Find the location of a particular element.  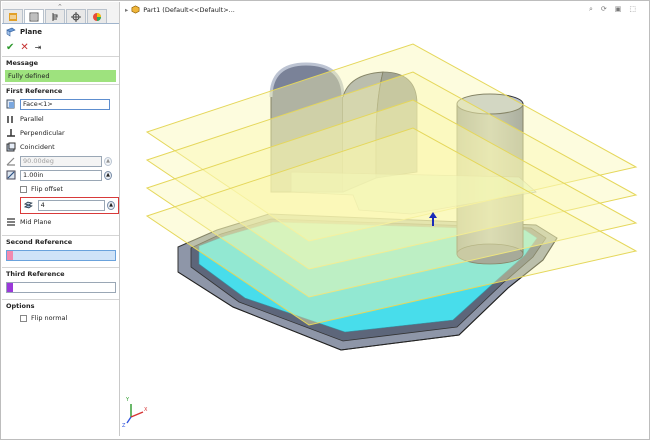

svg-text: Y is located at coordinates (127, 400).